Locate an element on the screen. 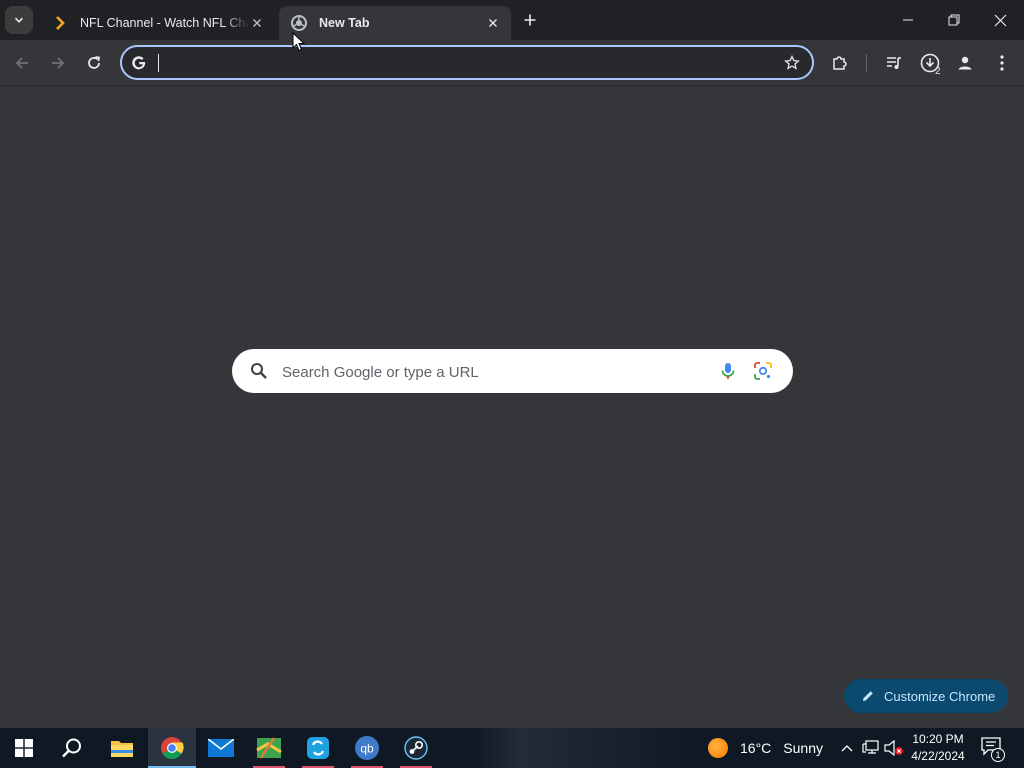  steam-icon is located at coordinates (416, 748).